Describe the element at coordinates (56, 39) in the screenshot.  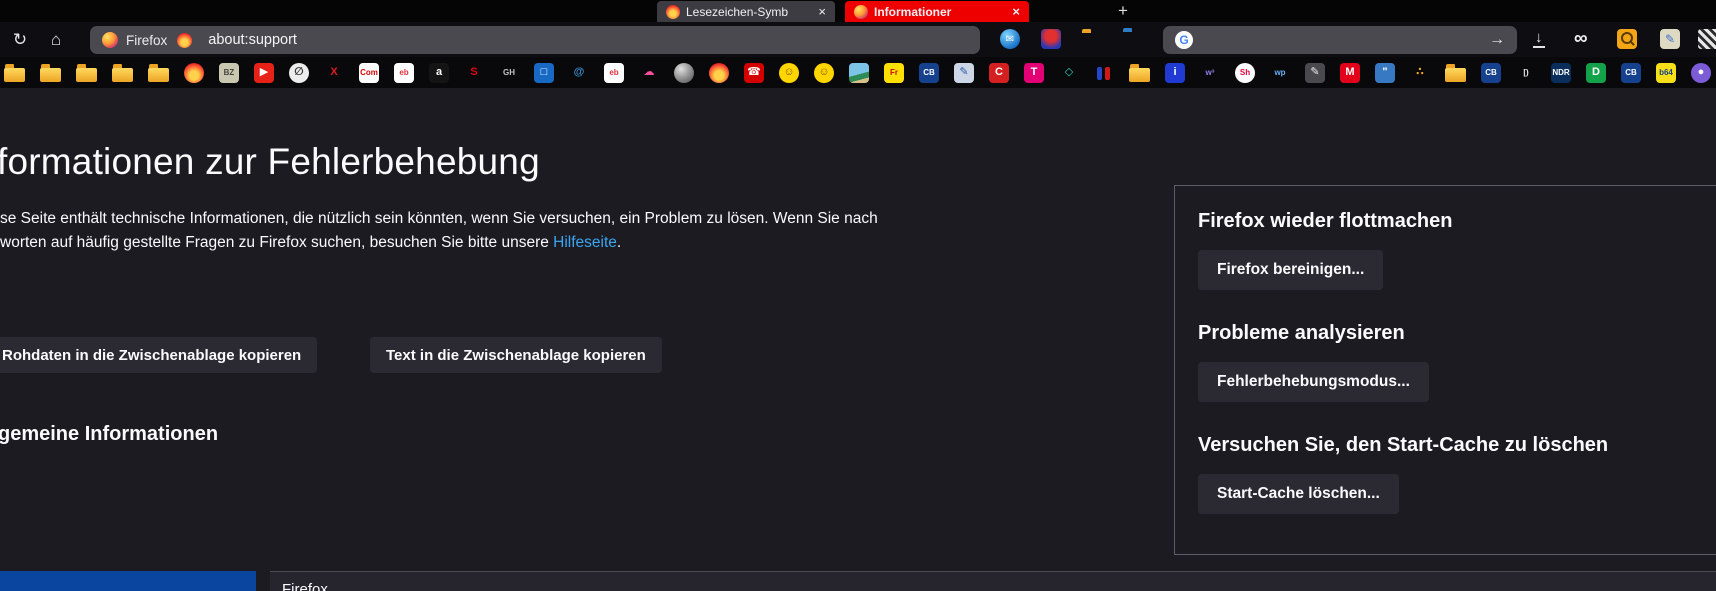
I see `home-icon: ⌂` at that location.